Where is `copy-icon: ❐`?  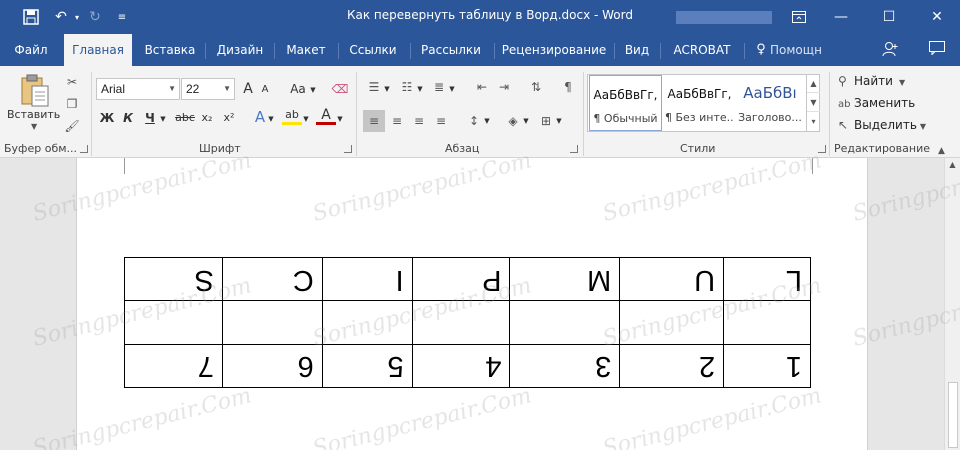
copy-icon: ❐ is located at coordinates (72, 104).